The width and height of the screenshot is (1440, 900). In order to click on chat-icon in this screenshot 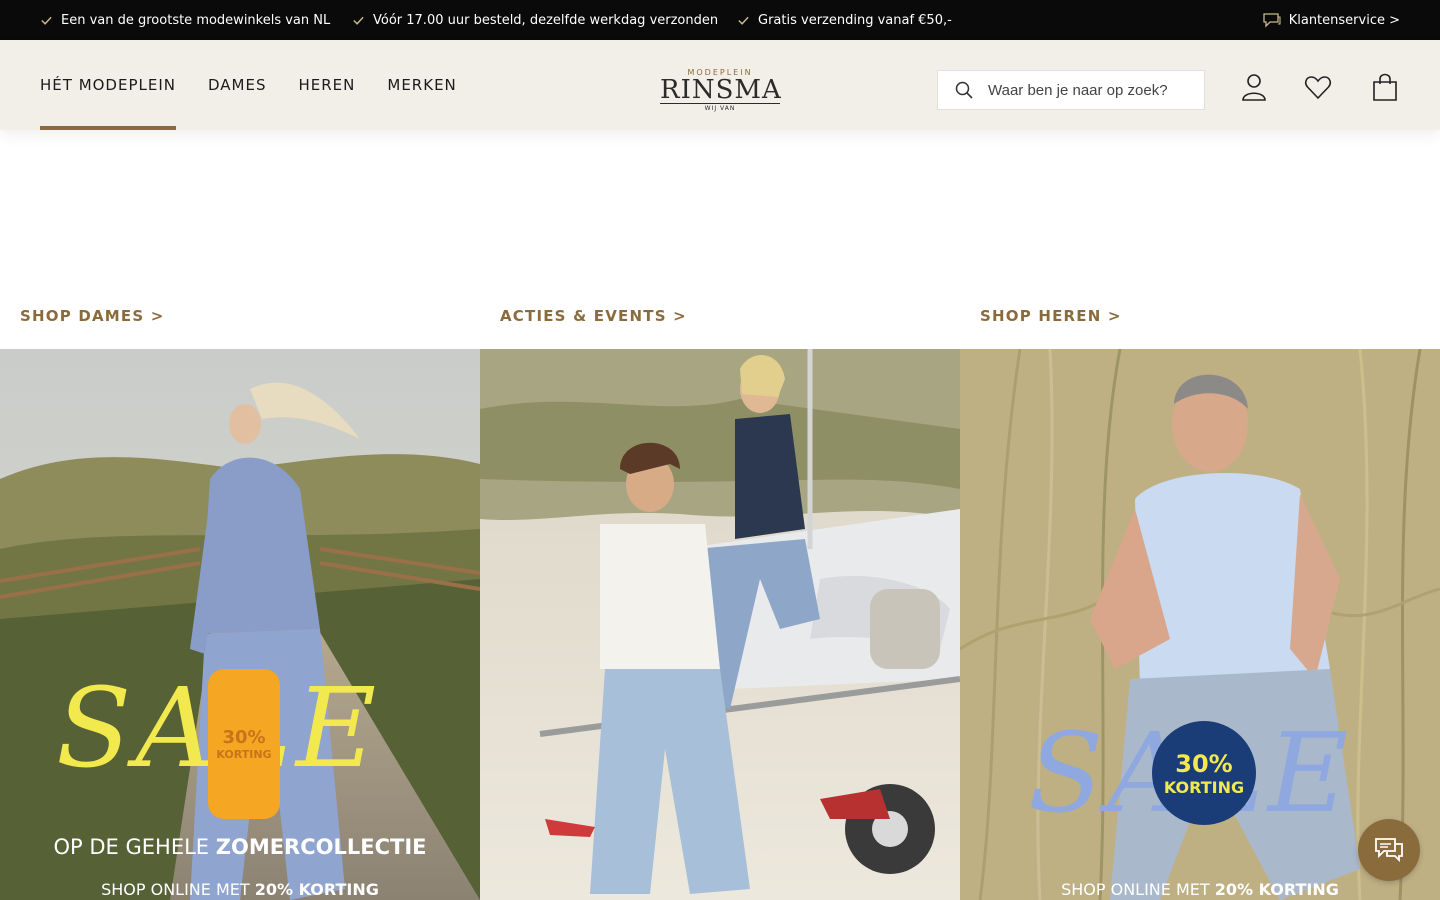, I will do `click(1389, 850)`.